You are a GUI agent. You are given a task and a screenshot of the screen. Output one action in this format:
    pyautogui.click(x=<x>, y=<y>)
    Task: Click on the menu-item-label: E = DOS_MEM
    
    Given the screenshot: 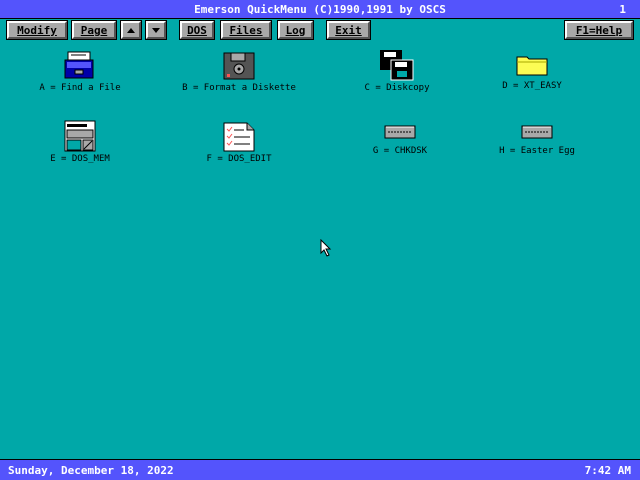 What is the action you would take?
    pyautogui.click(x=80, y=159)
    